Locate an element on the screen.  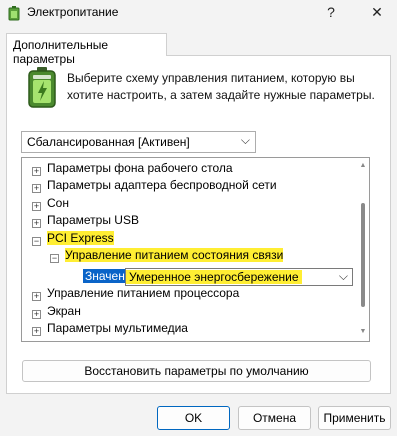
tree-item-pci-express: PCI Express is located at coordinates (80, 238).